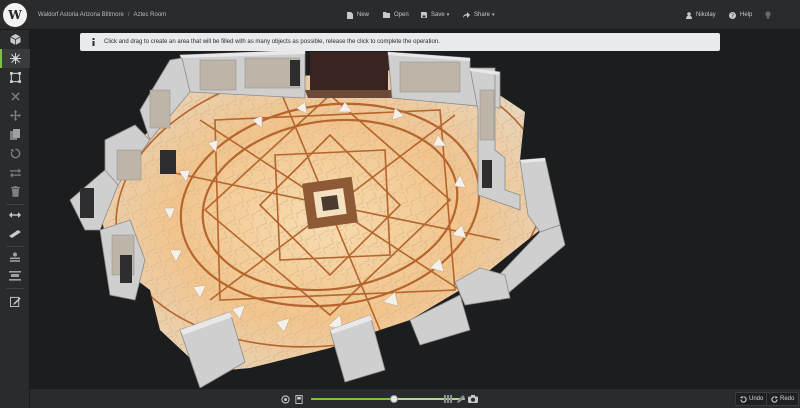 The width and height of the screenshot is (800, 408). I want to click on redo-button: Redo, so click(783, 399).